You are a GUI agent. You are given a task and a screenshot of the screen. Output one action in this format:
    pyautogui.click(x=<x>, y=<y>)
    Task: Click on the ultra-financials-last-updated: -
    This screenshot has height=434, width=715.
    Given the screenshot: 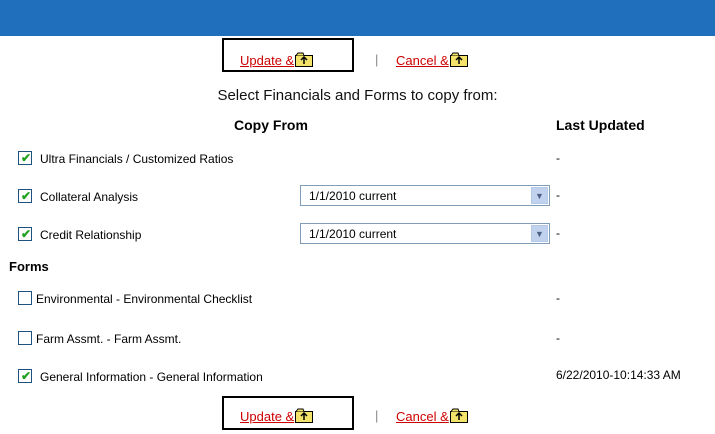 What is the action you would take?
    pyautogui.click(x=558, y=158)
    